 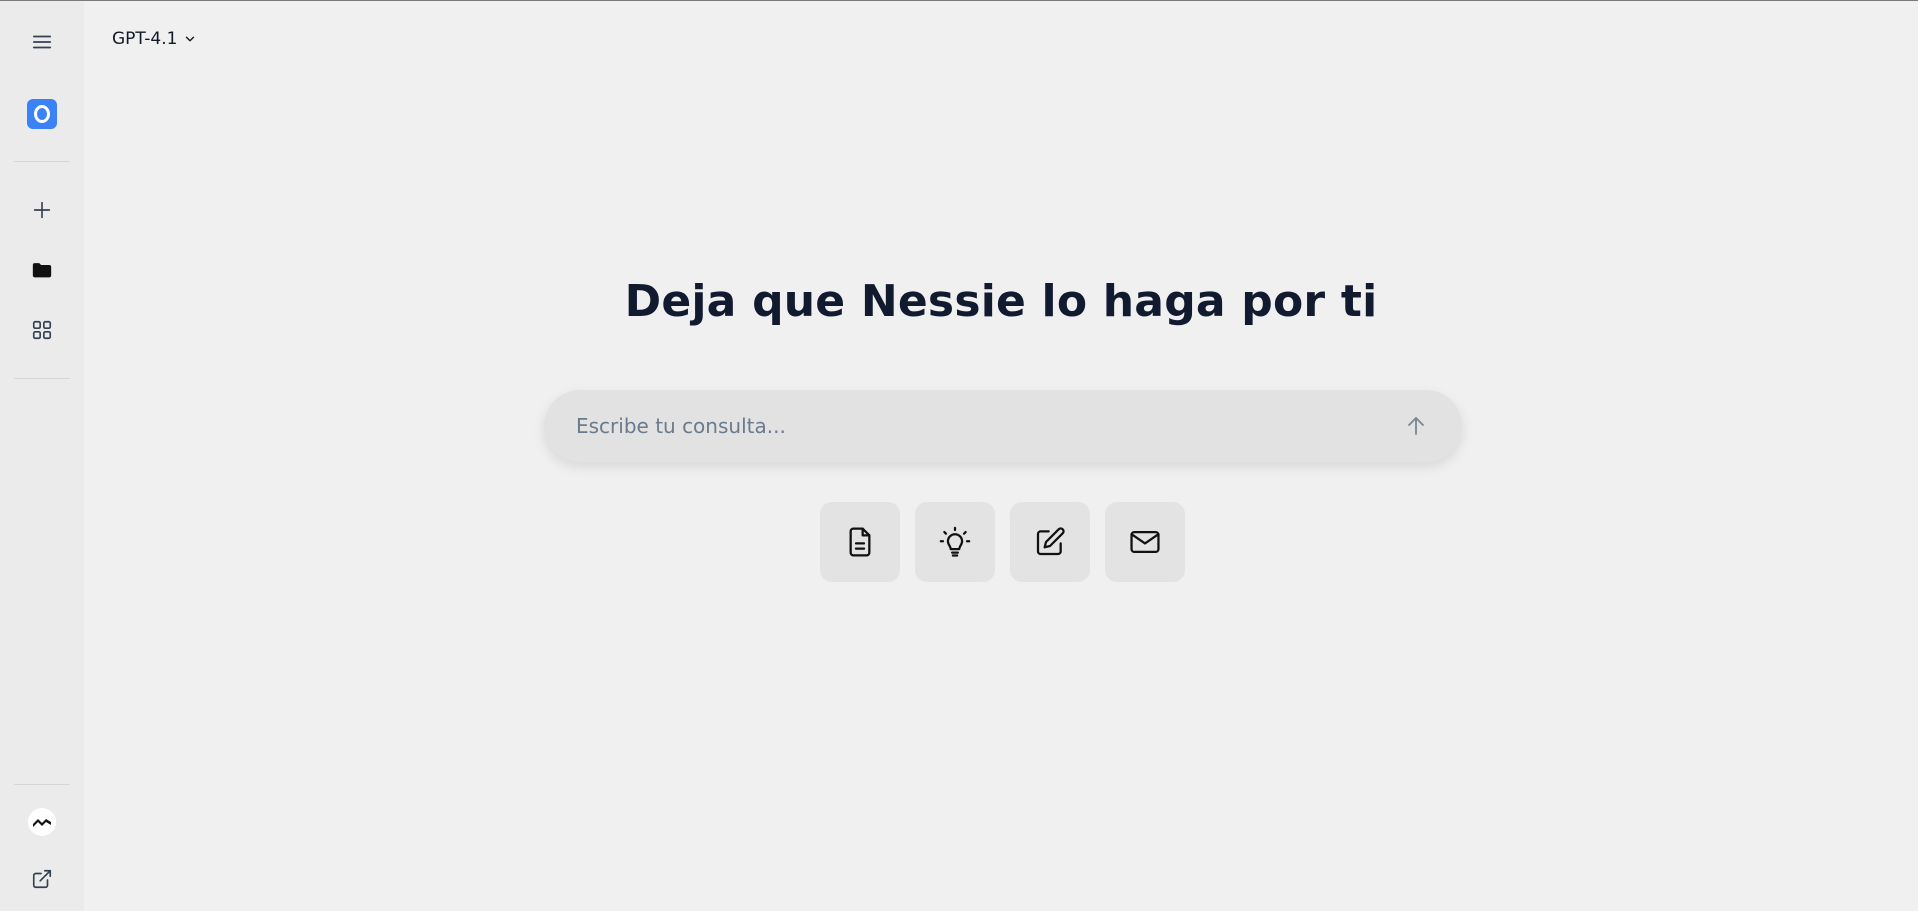 I want to click on email-action-button, so click(x=1145, y=542).